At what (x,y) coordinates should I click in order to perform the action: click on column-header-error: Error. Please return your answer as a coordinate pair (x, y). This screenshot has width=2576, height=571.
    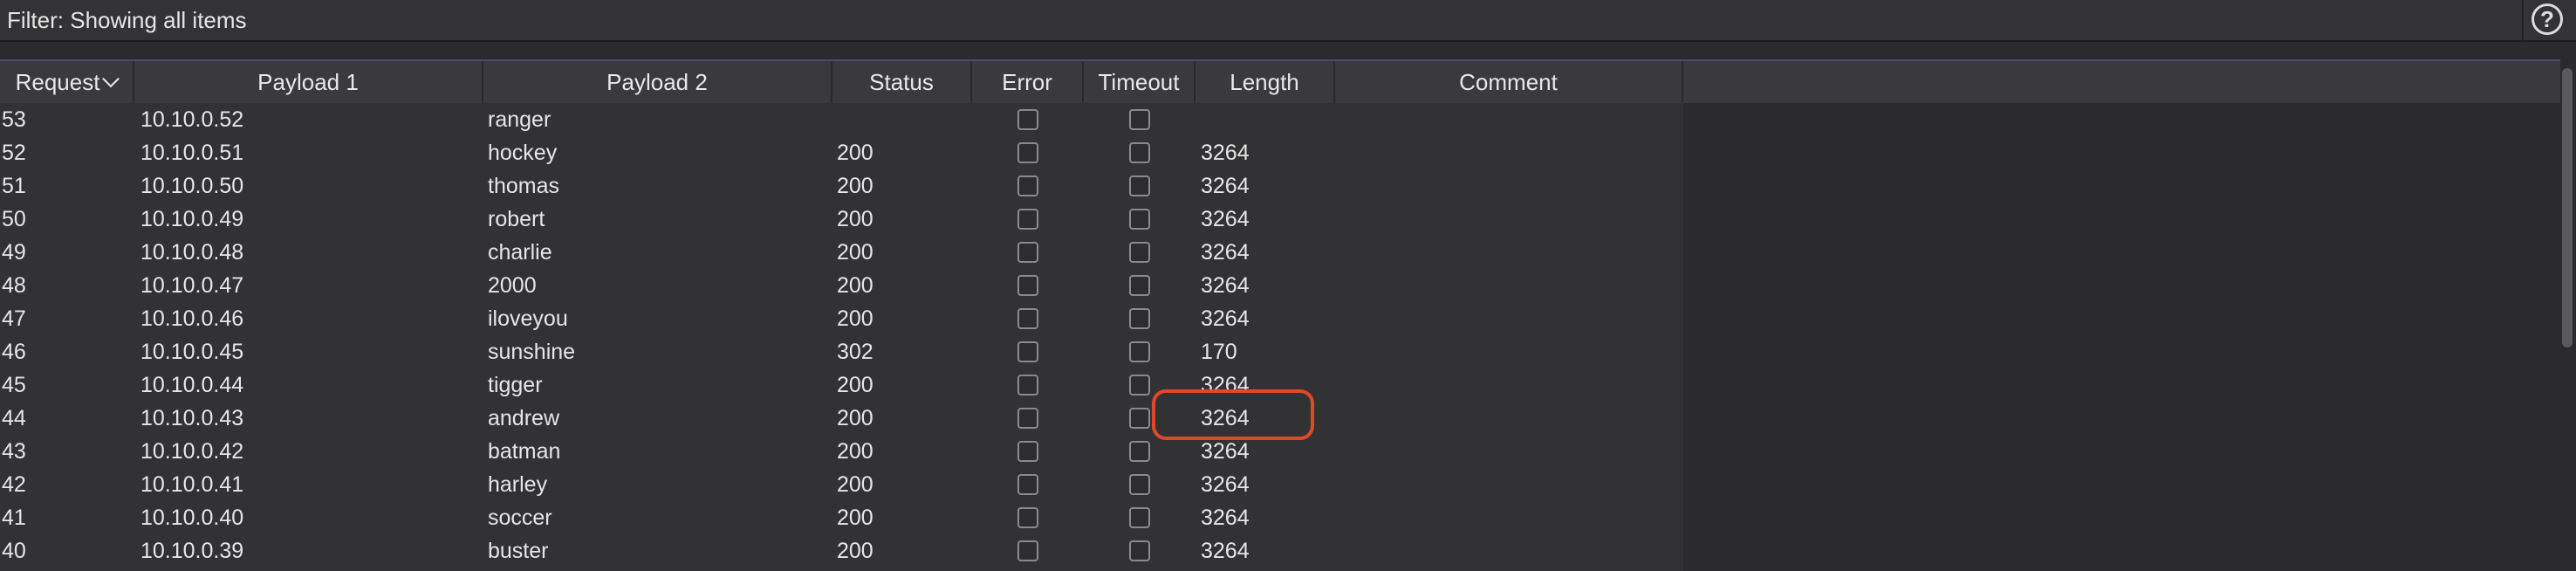
    Looking at the image, I should click on (1028, 82).